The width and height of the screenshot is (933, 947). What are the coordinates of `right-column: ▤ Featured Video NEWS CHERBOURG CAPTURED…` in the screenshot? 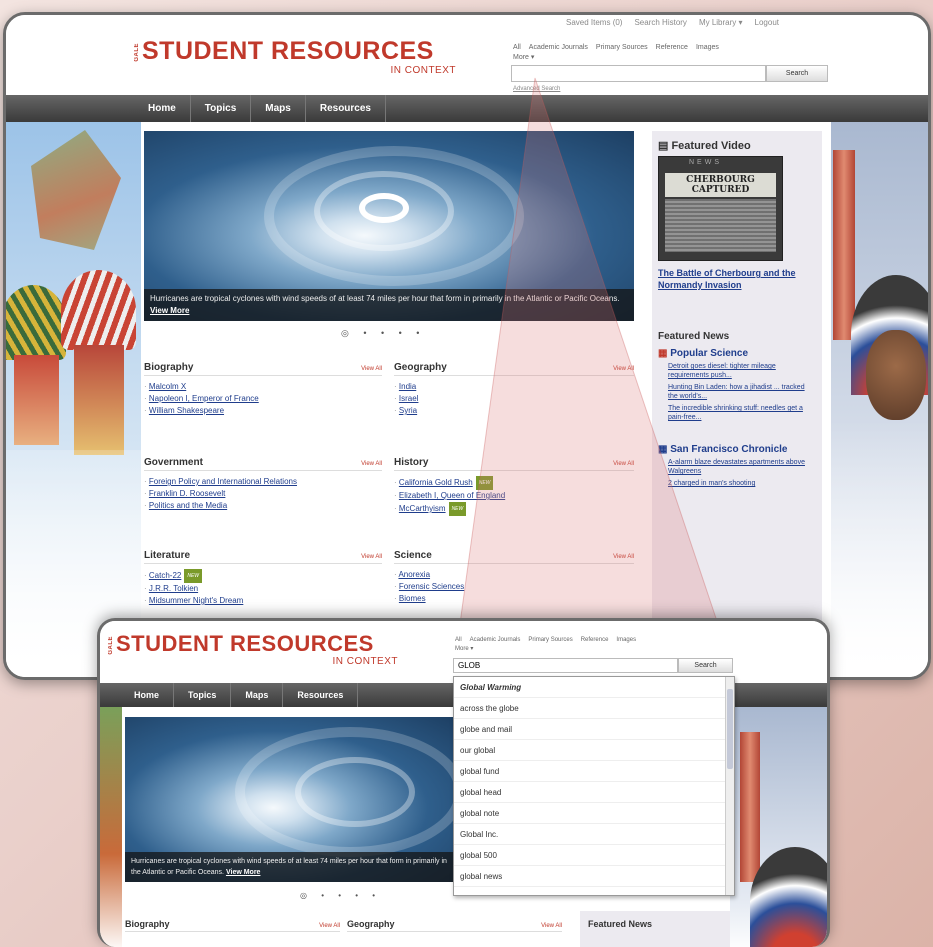 It's located at (737, 404).